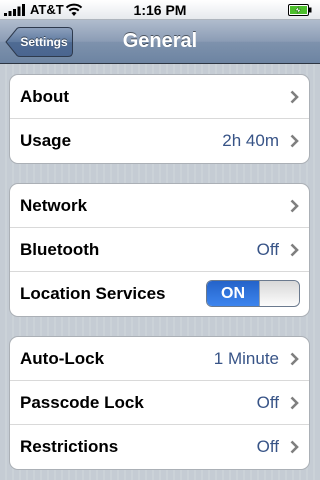  What do you see at coordinates (250, 140) in the screenshot?
I see `row-value: 2h 40m` at bounding box center [250, 140].